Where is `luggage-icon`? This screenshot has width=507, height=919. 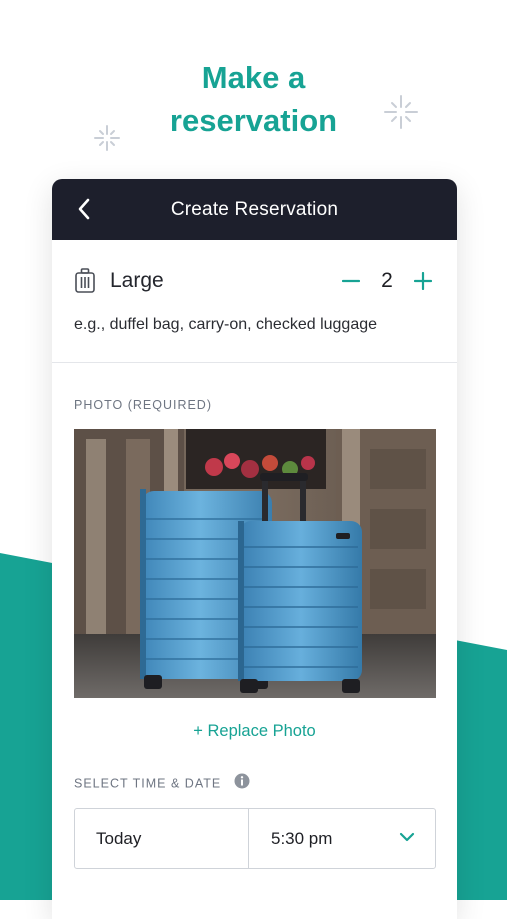 luggage-icon is located at coordinates (85, 283).